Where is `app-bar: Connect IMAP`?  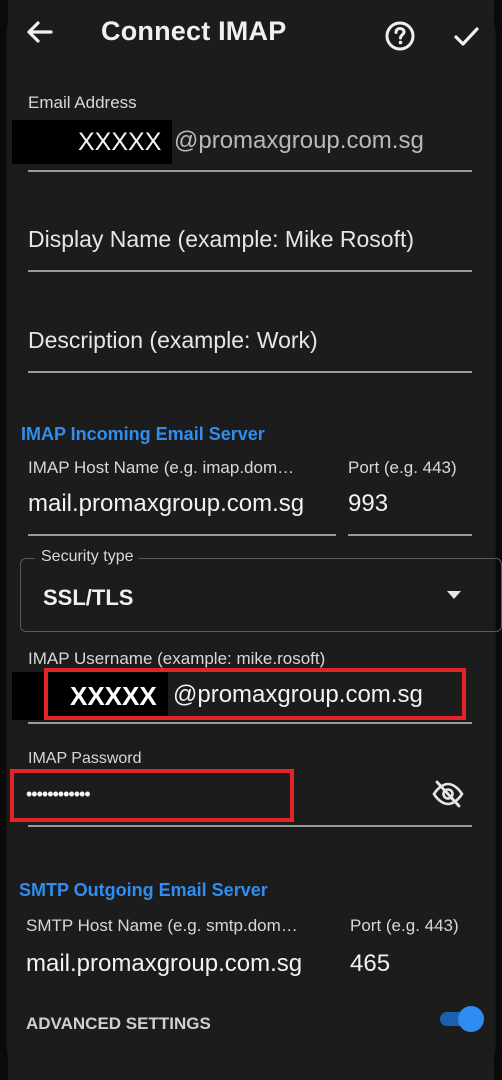 app-bar: Connect IMAP is located at coordinates (251, 40).